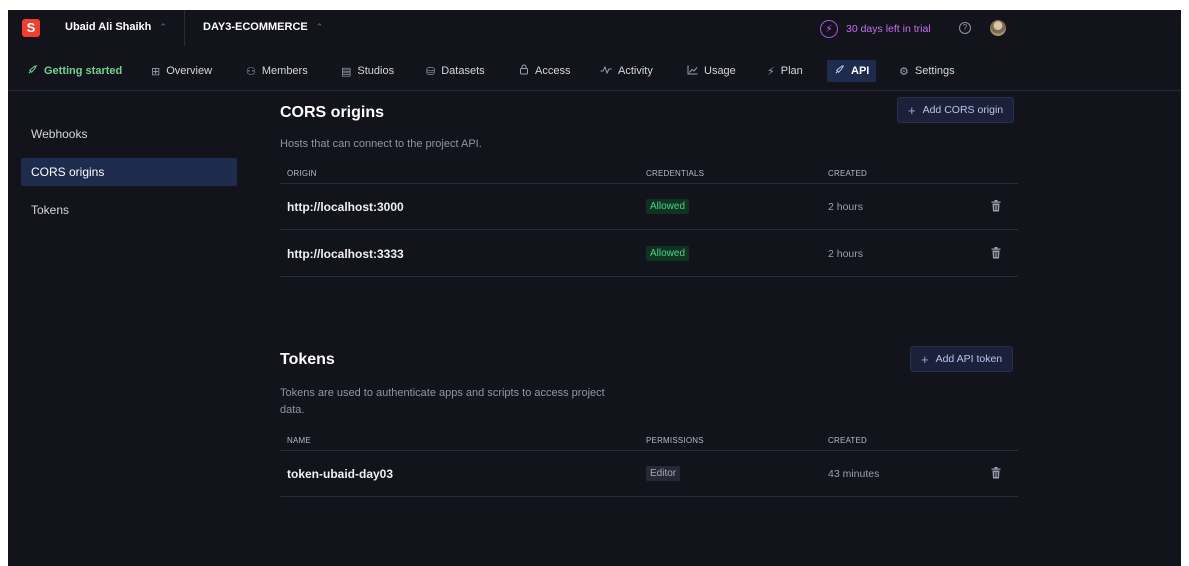 The width and height of the screenshot is (1189, 566). What do you see at coordinates (791, 71) in the screenshot?
I see `tab-label: Plan` at bounding box center [791, 71].